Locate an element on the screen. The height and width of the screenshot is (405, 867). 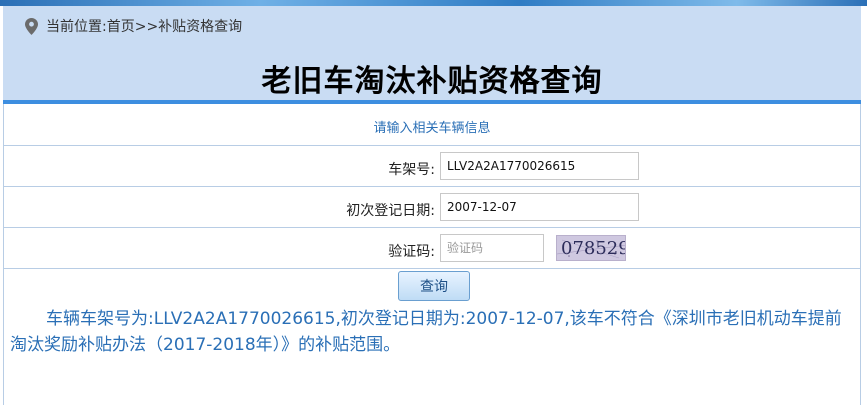
captcha-image: 078529 is located at coordinates (591, 248).